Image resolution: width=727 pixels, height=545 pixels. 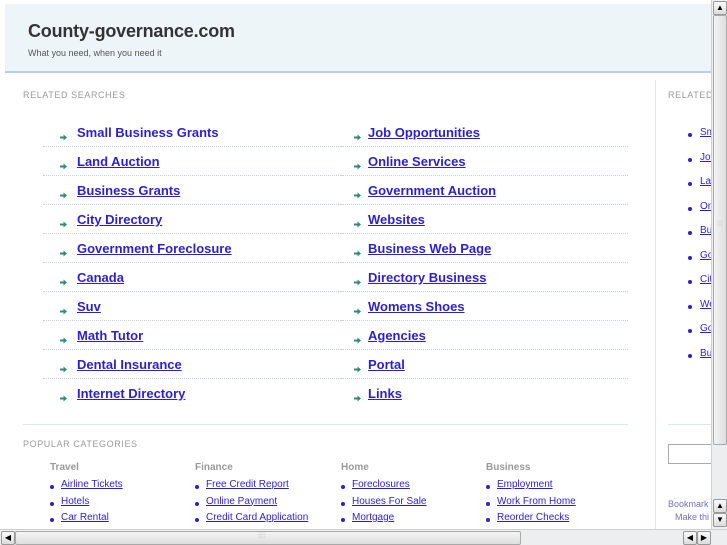 I want to click on related-search-item: Business Web Page, so click(x=484, y=248).